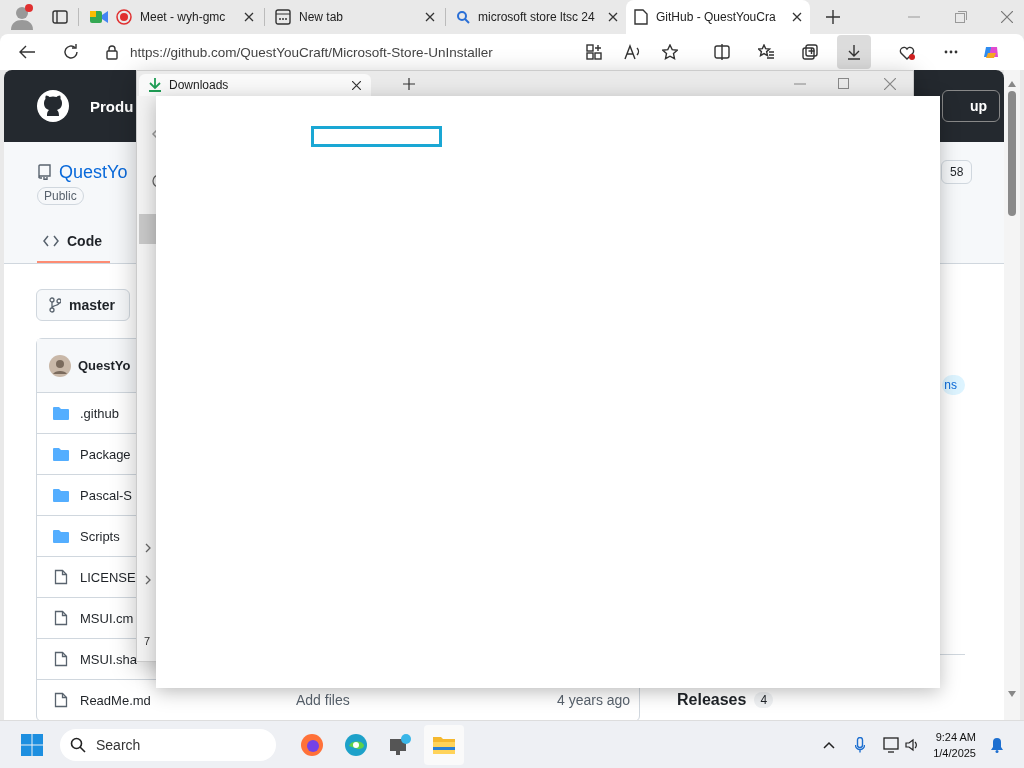  What do you see at coordinates (632, 52) in the screenshot?
I see `read-aloud-icon` at bounding box center [632, 52].